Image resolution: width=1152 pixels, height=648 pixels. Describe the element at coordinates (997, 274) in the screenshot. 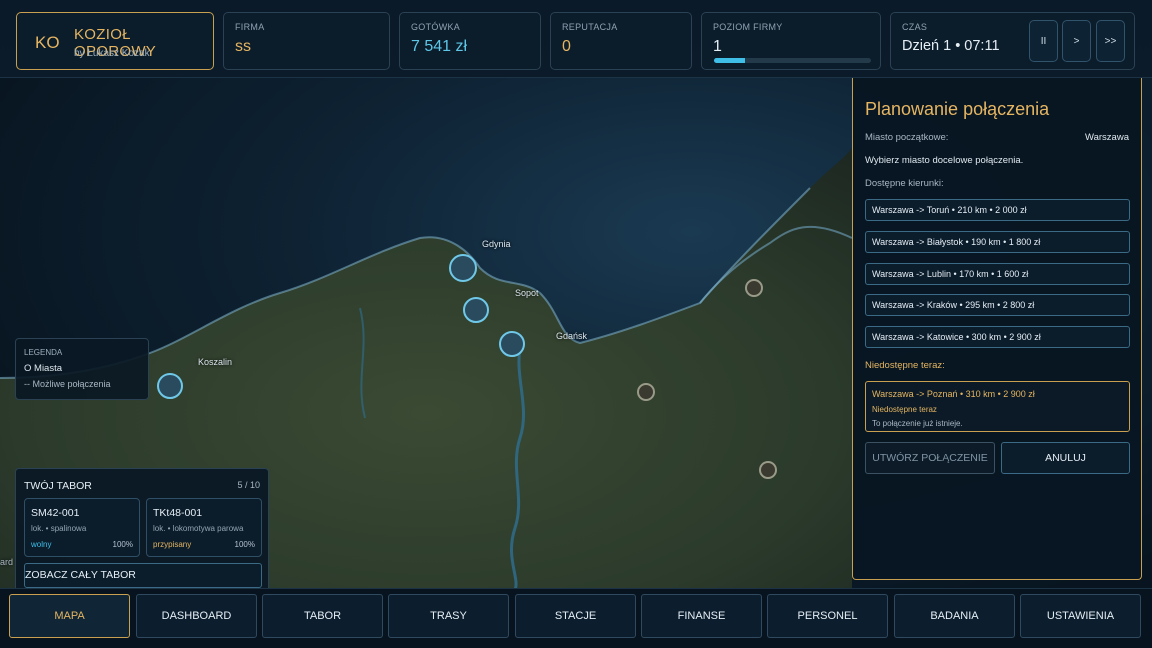

I see `route-option: Warszawa -> Lublin • 170 km • 1 600 zł` at that location.